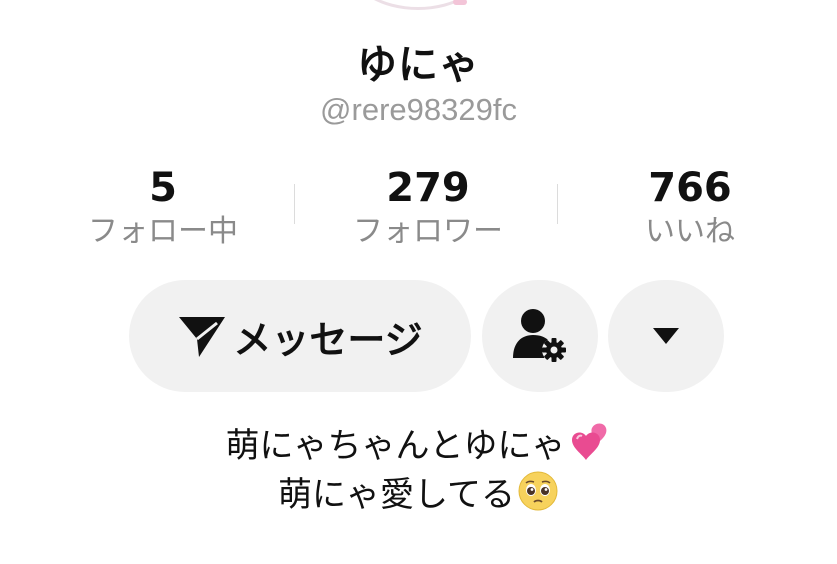 The width and height of the screenshot is (837, 564). I want to click on avatar, so click(418, 5).